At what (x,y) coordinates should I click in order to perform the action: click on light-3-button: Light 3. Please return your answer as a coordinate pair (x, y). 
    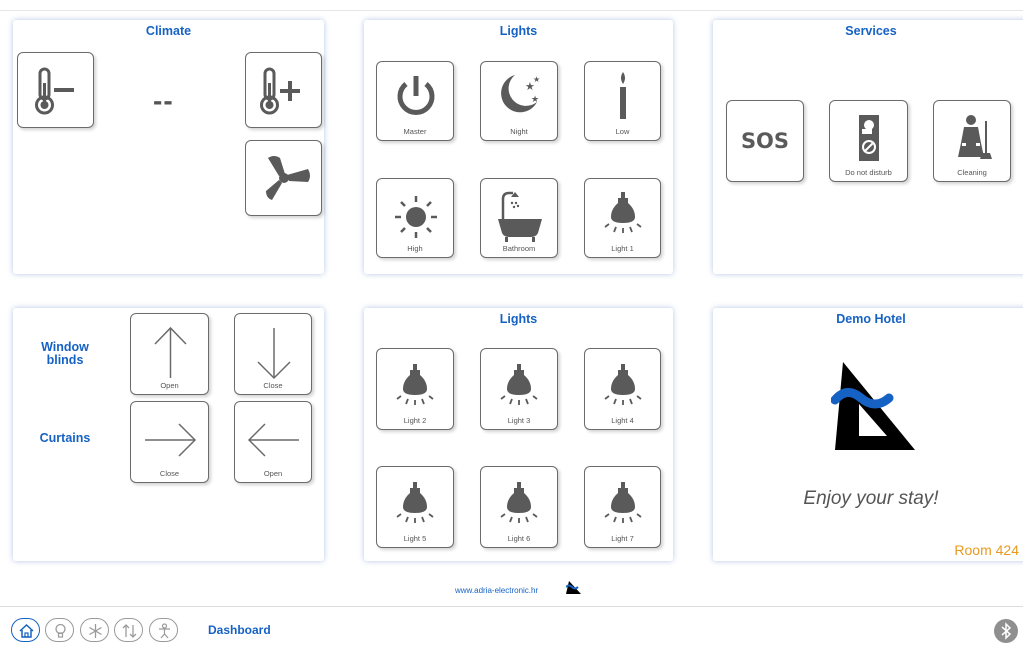
    Looking at the image, I should click on (519, 389).